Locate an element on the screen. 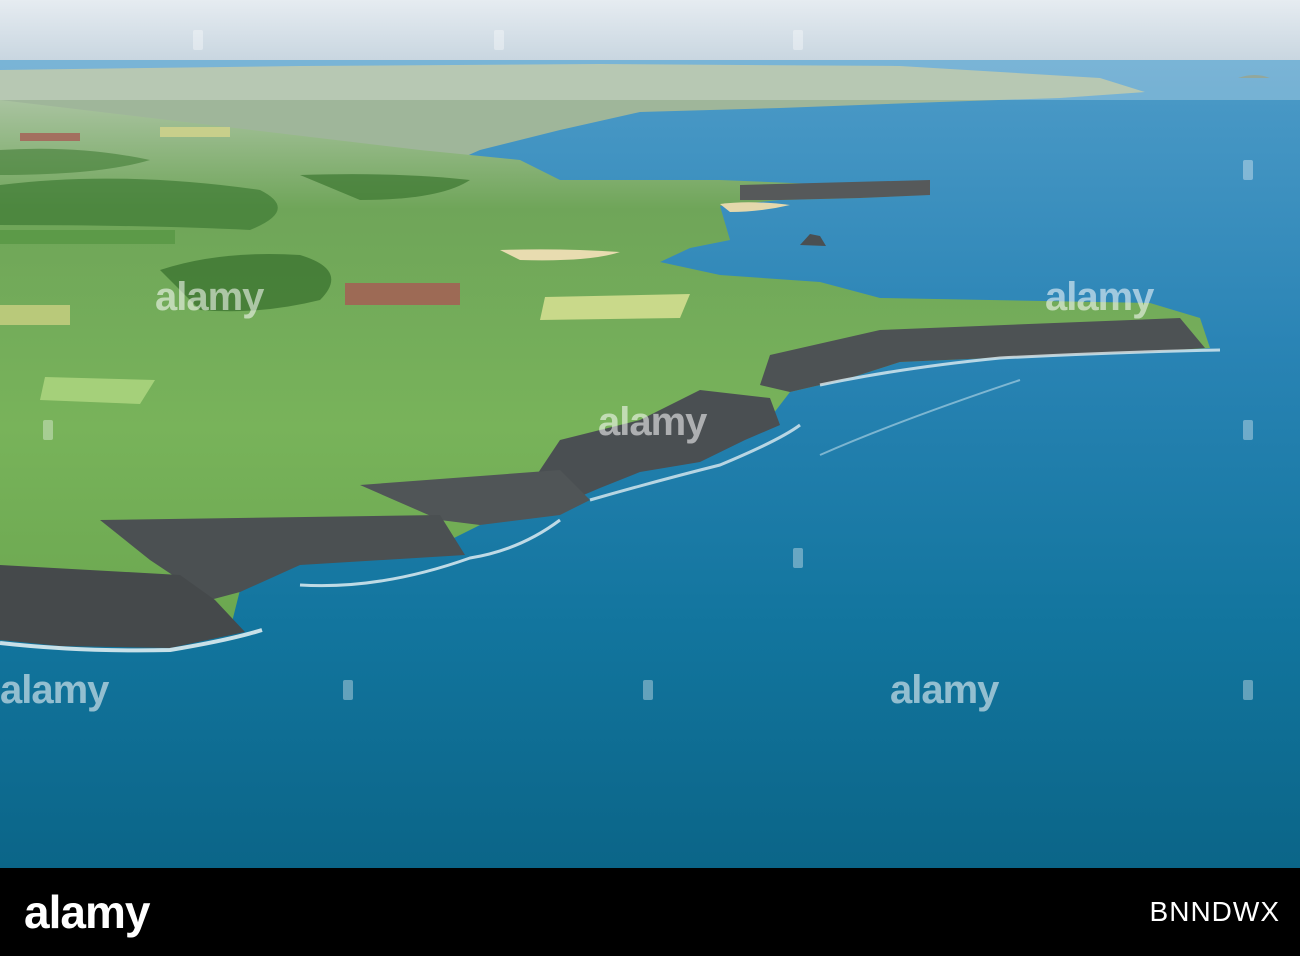 The width and height of the screenshot is (1300, 956). footer-logo: alamy is located at coordinates (87, 912).